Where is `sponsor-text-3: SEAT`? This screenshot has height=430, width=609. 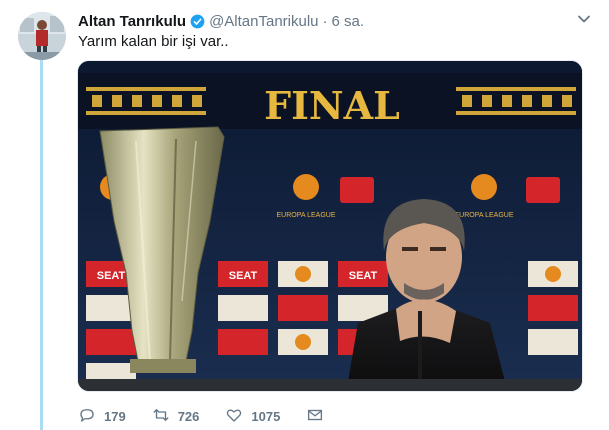
sponsor-text-3: SEAT is located at coordinates (363, 276).